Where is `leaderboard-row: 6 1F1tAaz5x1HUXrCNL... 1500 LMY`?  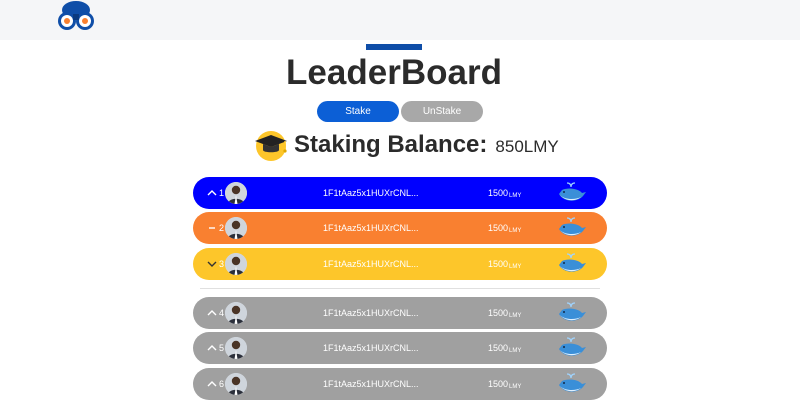 leaderboard-row: 6 1F1tAaz5x1HUXrCNL... 1500 LMY is located at coordinates (400, 384).